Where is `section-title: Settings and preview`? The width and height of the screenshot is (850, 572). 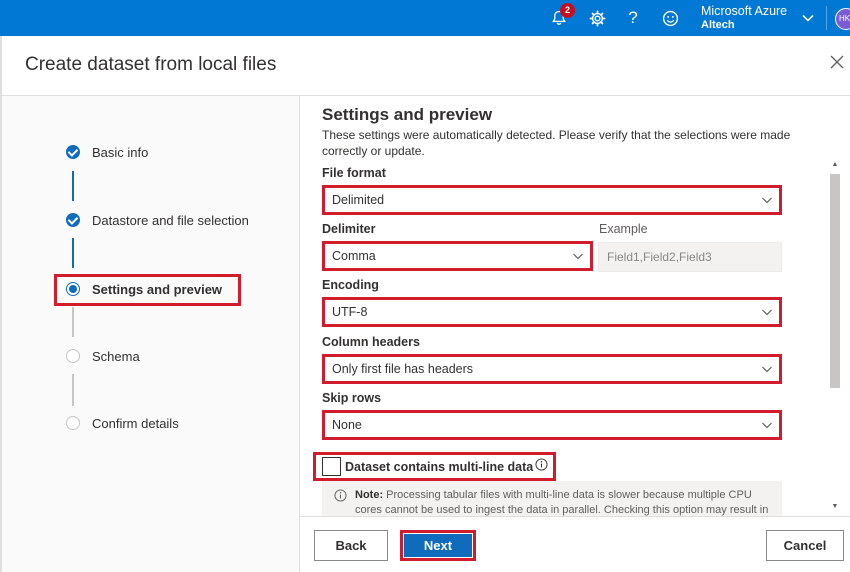 section-title: Settings and preview is located at coordinates (407, 114).